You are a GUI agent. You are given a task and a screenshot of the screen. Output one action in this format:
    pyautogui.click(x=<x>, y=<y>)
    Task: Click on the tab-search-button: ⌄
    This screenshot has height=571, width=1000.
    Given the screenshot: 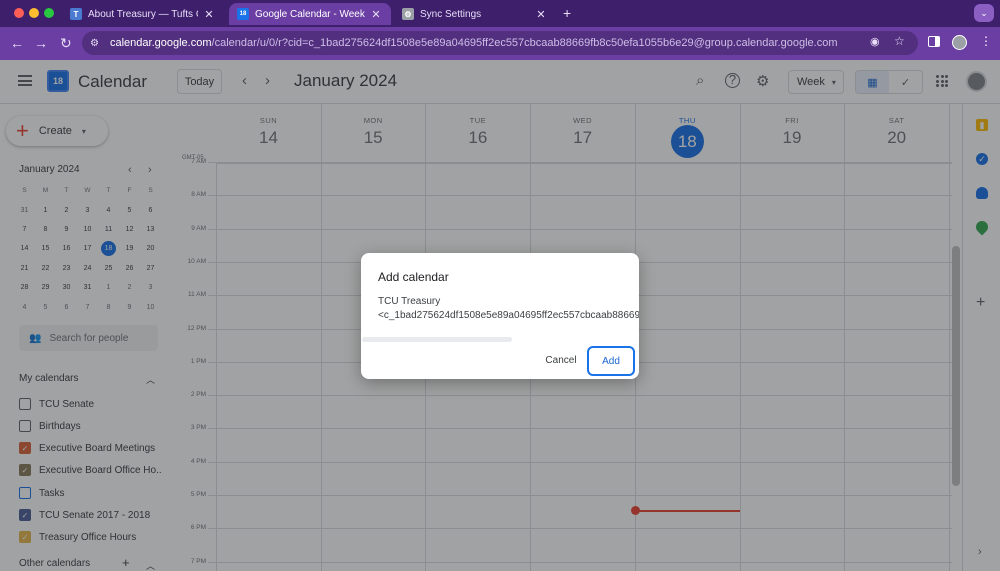 What is the action you would take?
    pyautogui.click(x=984, y=13)
    